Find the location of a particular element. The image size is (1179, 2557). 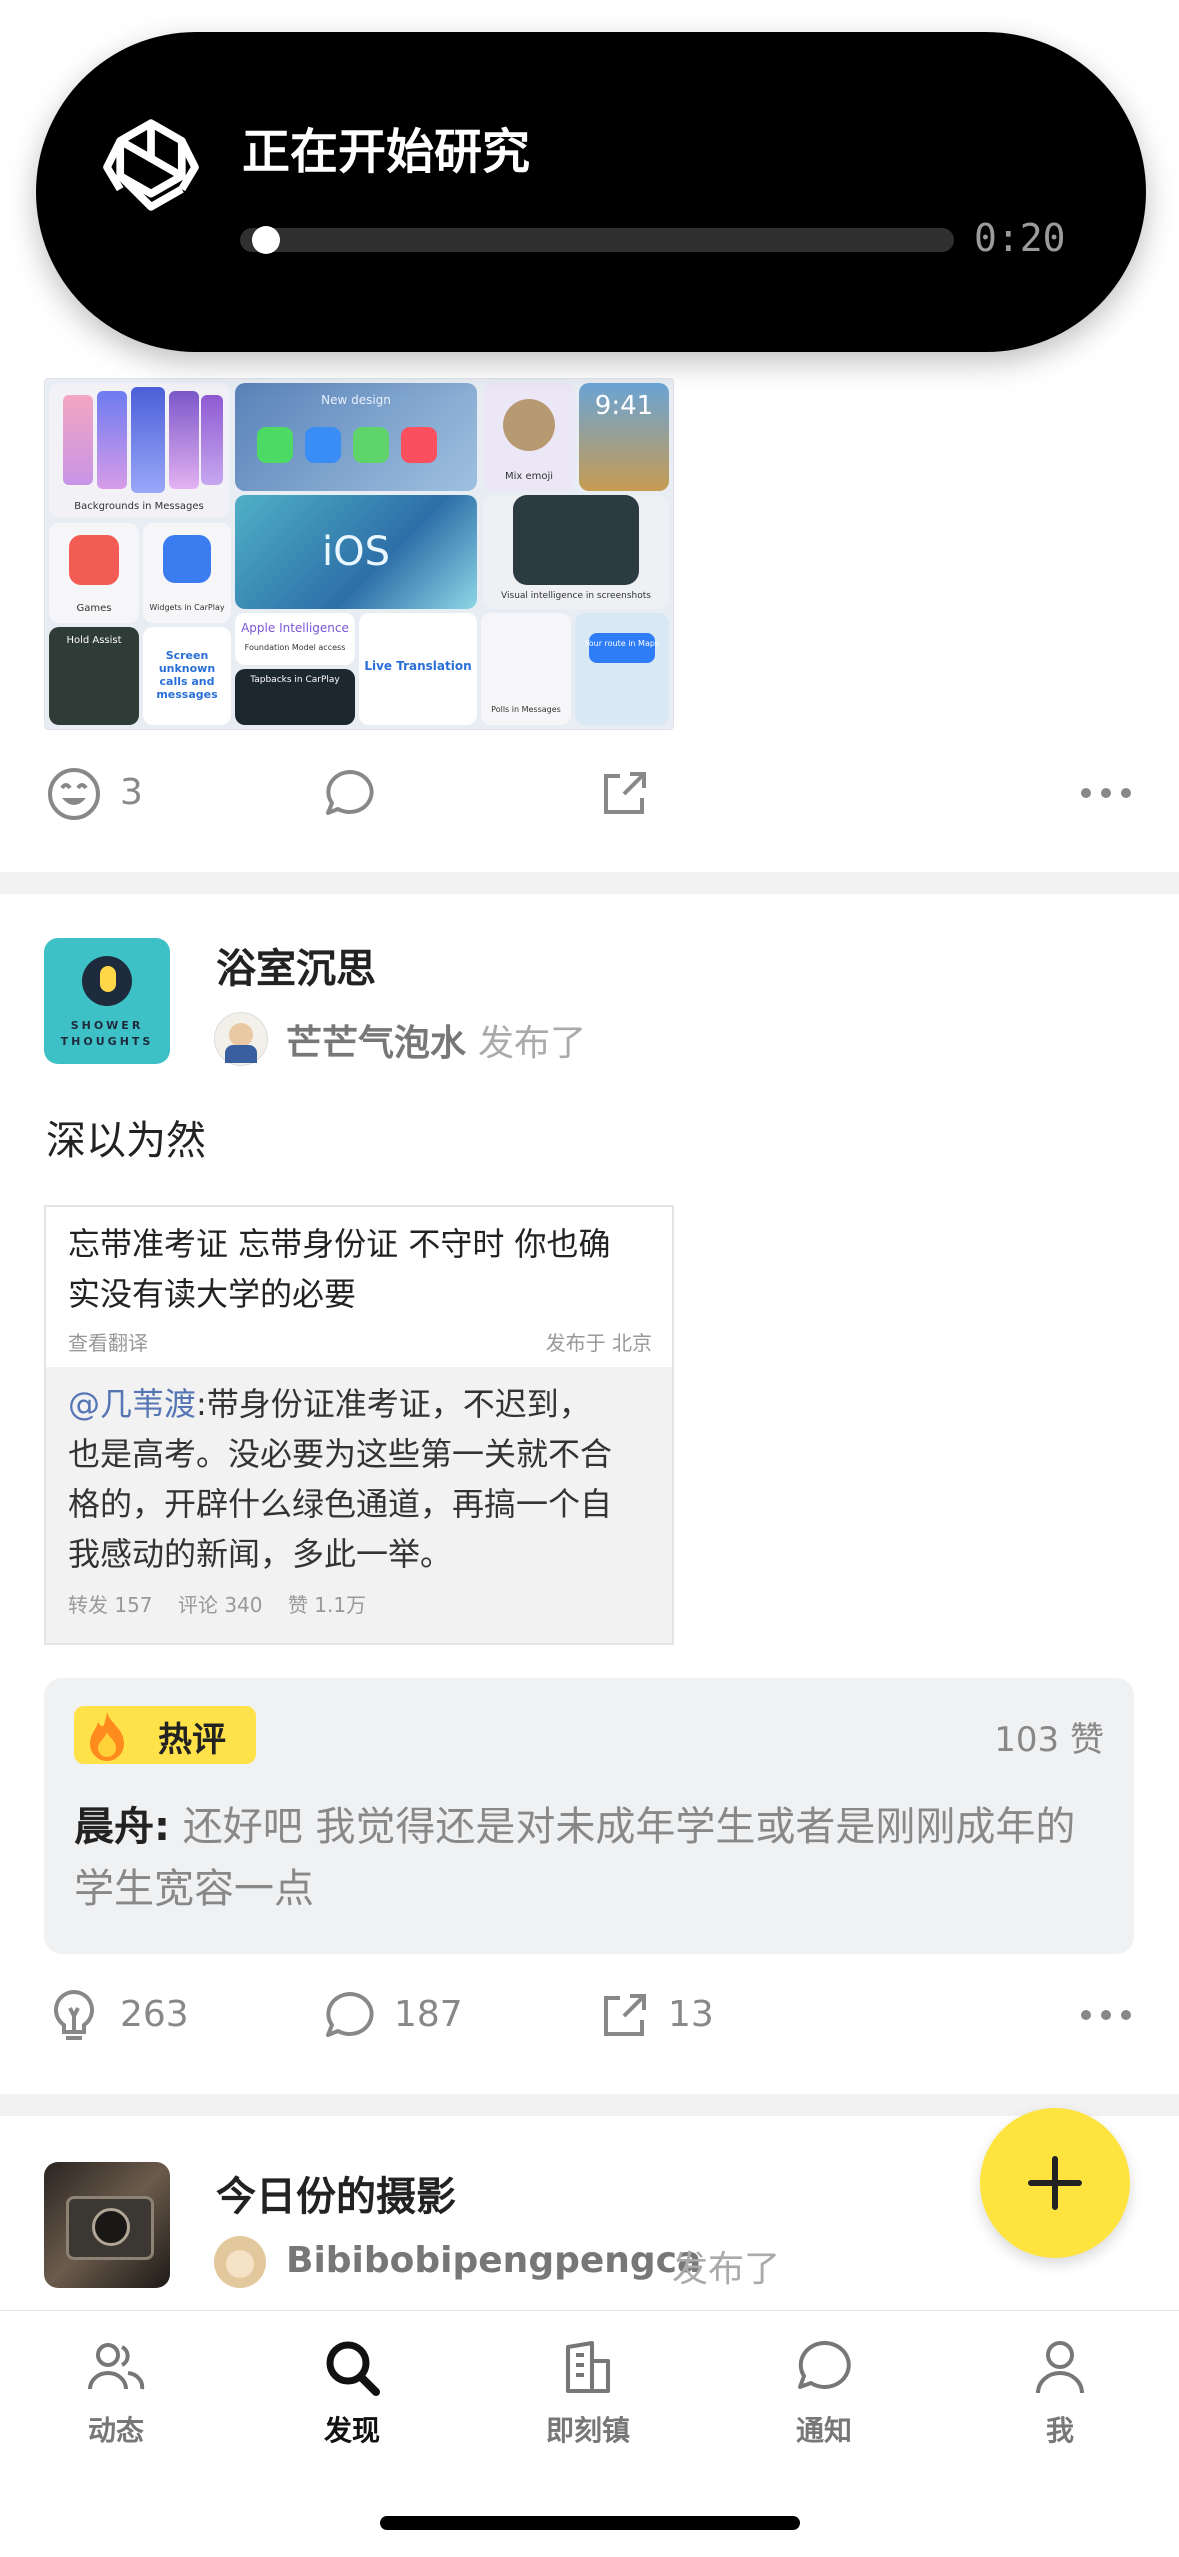

hot-comment-body: 还好吧 我觉得还是对未成年学生或者是刚刚成年的学生宽容一点 is located at coordinates (575, 1858).